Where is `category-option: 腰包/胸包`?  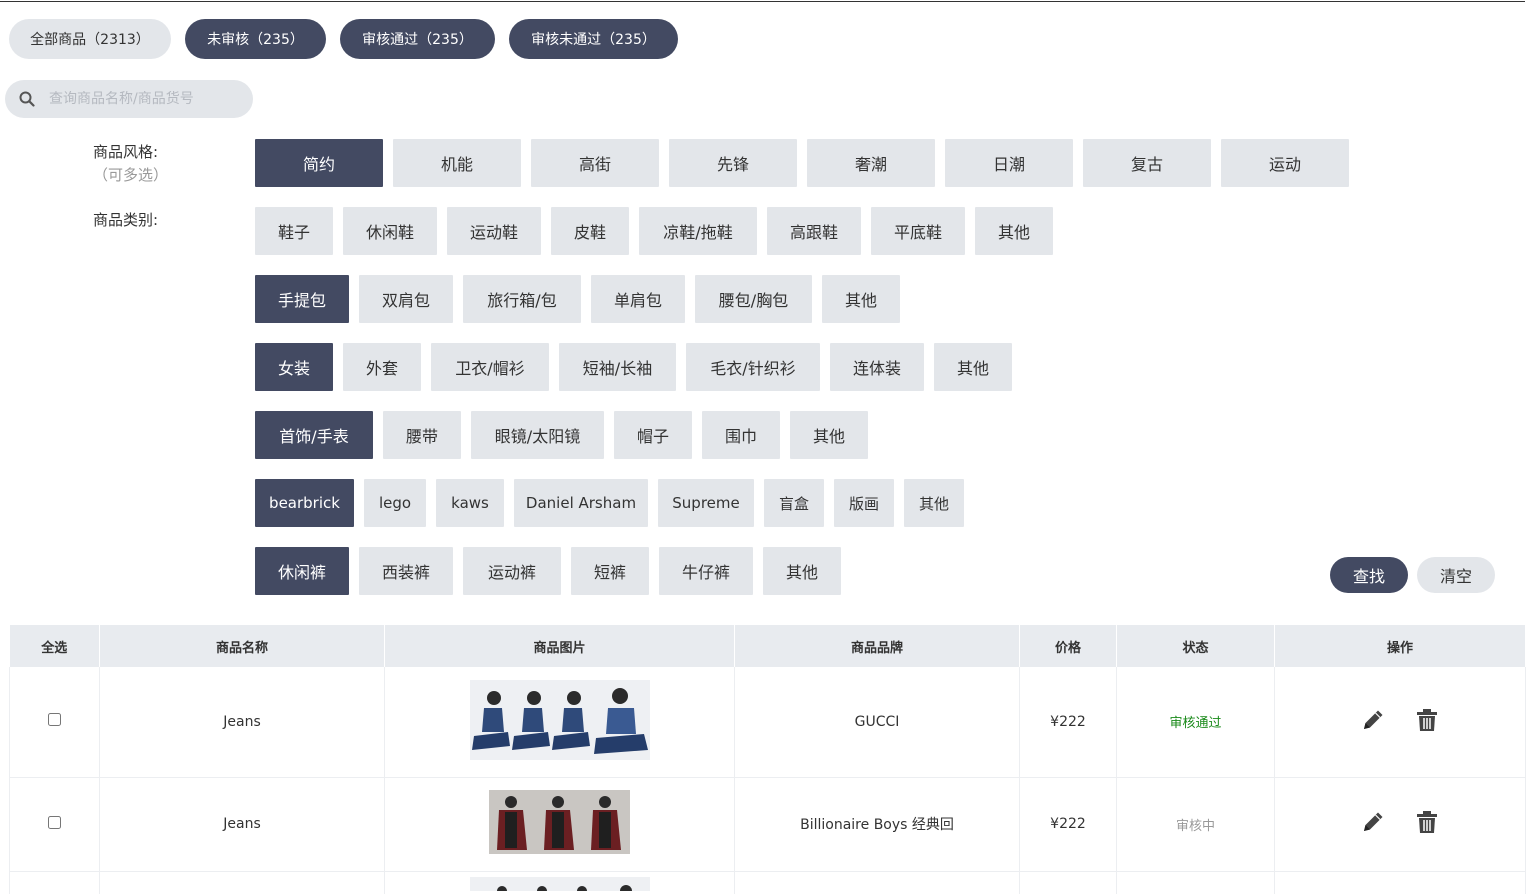 category-option: 腰包/胸包 is located at coordinates (753, 299).